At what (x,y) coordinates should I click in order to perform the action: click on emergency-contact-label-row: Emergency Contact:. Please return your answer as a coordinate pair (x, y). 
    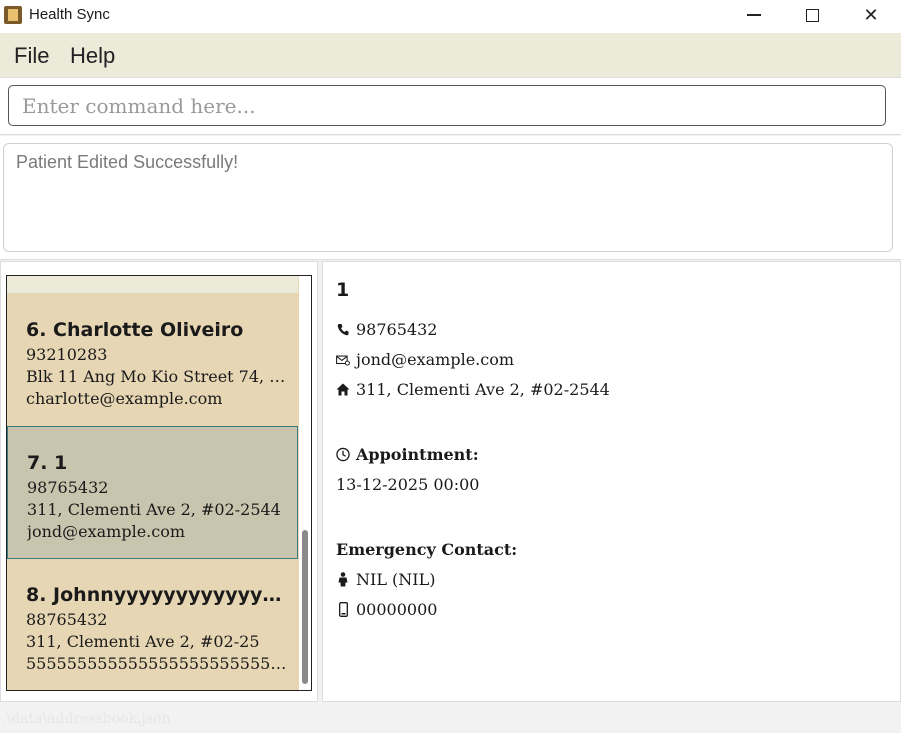
    Looking at the image, I should click on (426, 549).